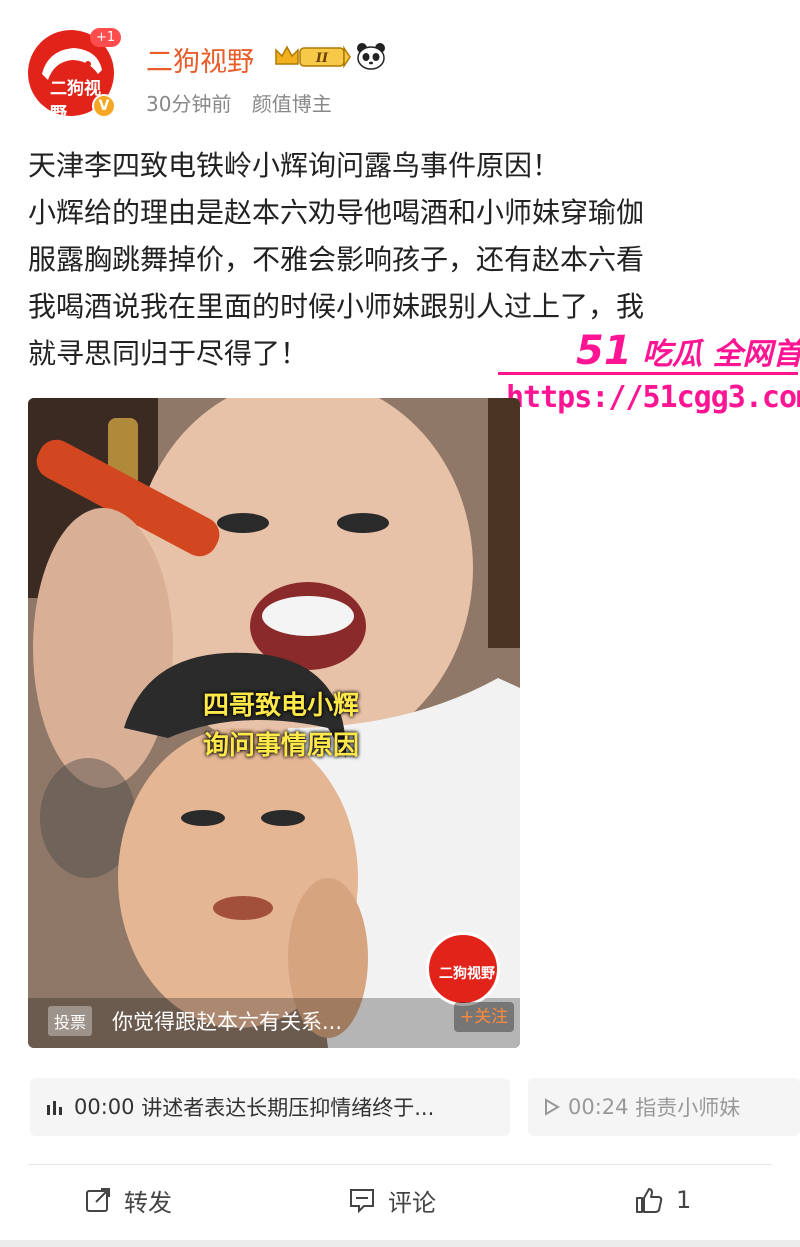 The height and width of the screenshot is (1247, 800). What do you see at coordinates (371, 56) in the screenshot?
I see `panda-icon` at bounding box center [371, 56].